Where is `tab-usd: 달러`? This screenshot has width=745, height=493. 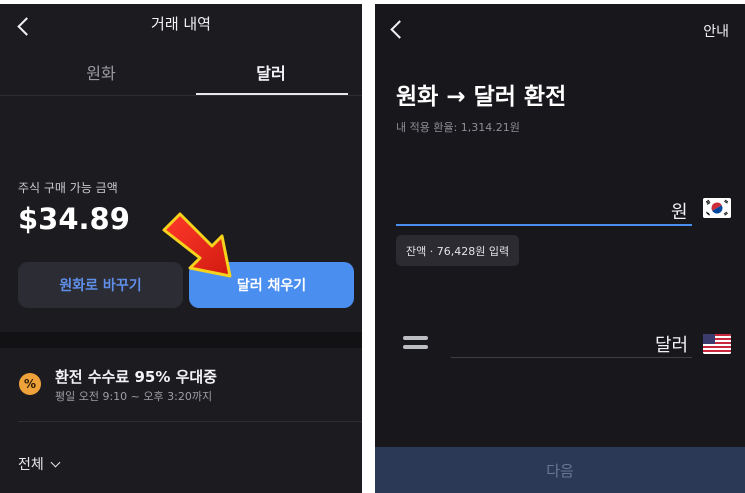 tab-usd: 달러 is located at coordinates (271, 72).